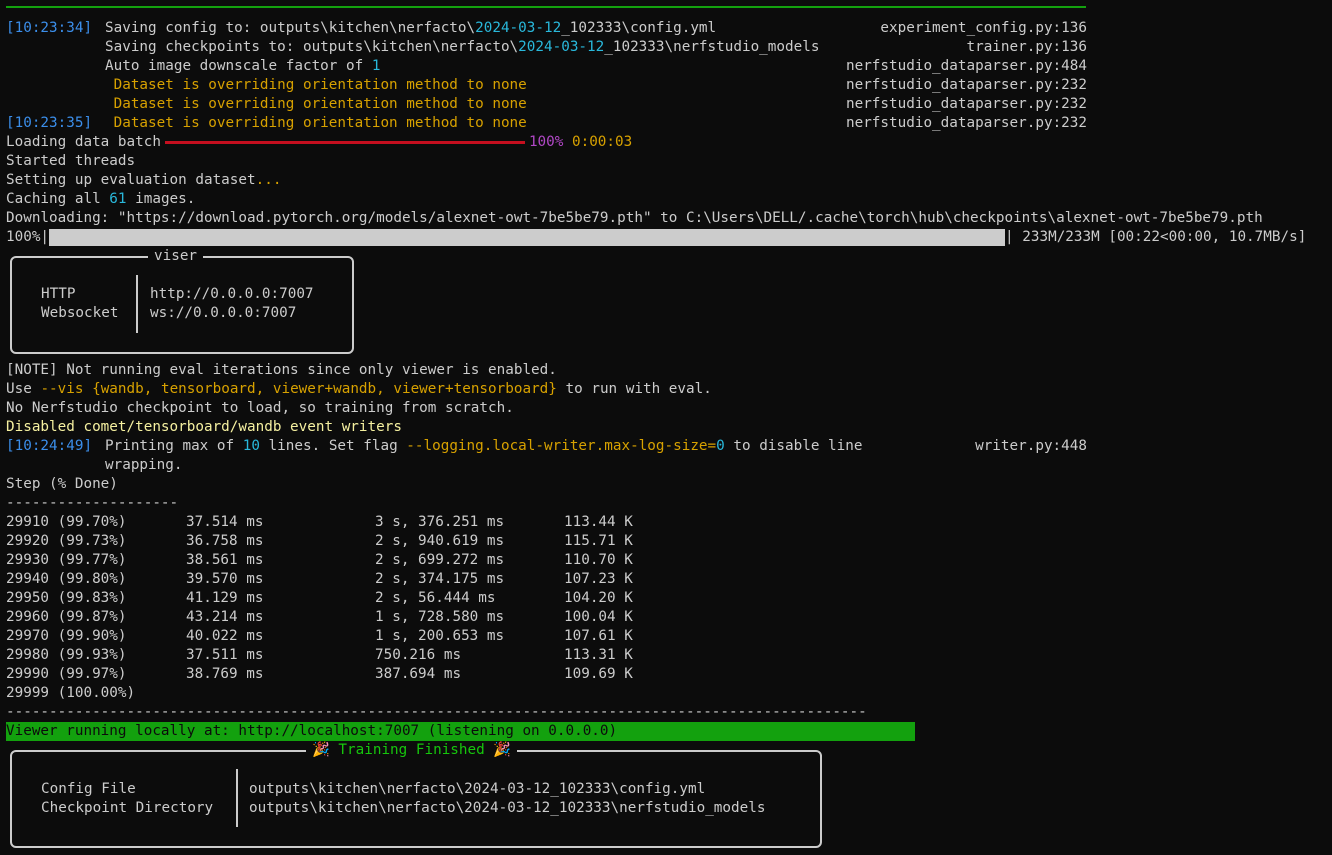 The image size is (1332, 855). I want to click on table-cell-t2: 2 s, 699.272 ms, so click(440, 560).